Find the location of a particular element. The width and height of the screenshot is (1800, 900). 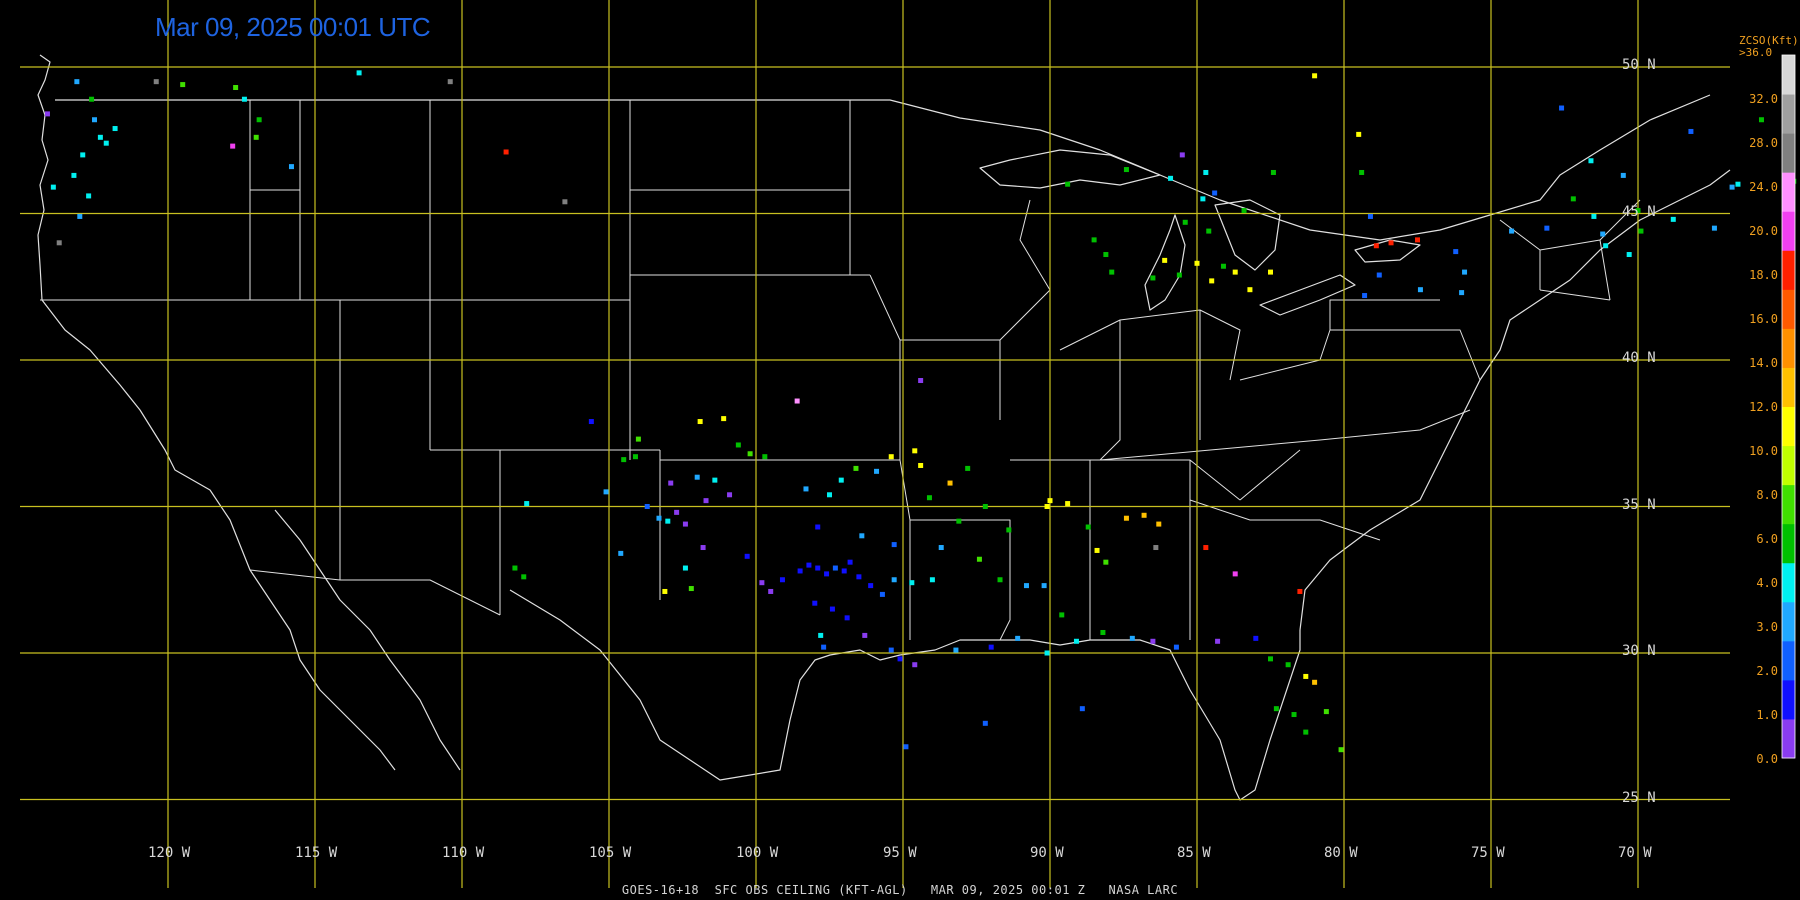

lon-label: 105 W is located at coordinates (610, 853).